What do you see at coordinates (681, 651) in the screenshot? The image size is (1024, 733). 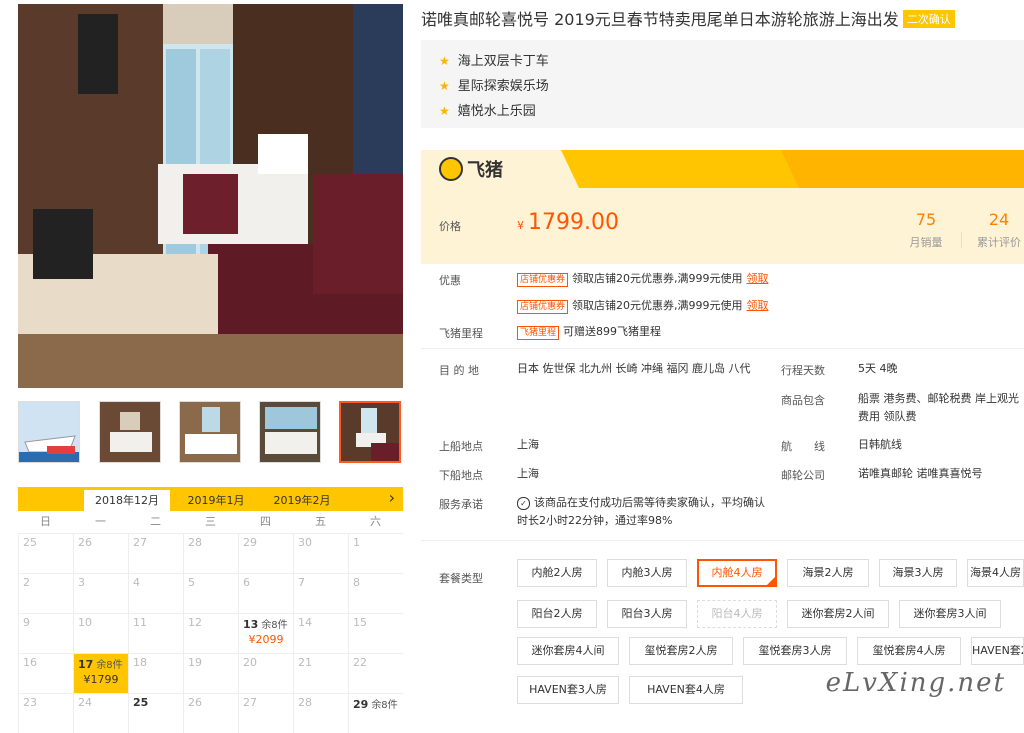 I see `room-option: 玺悦套房2人房` at bounding box center [681, 651].